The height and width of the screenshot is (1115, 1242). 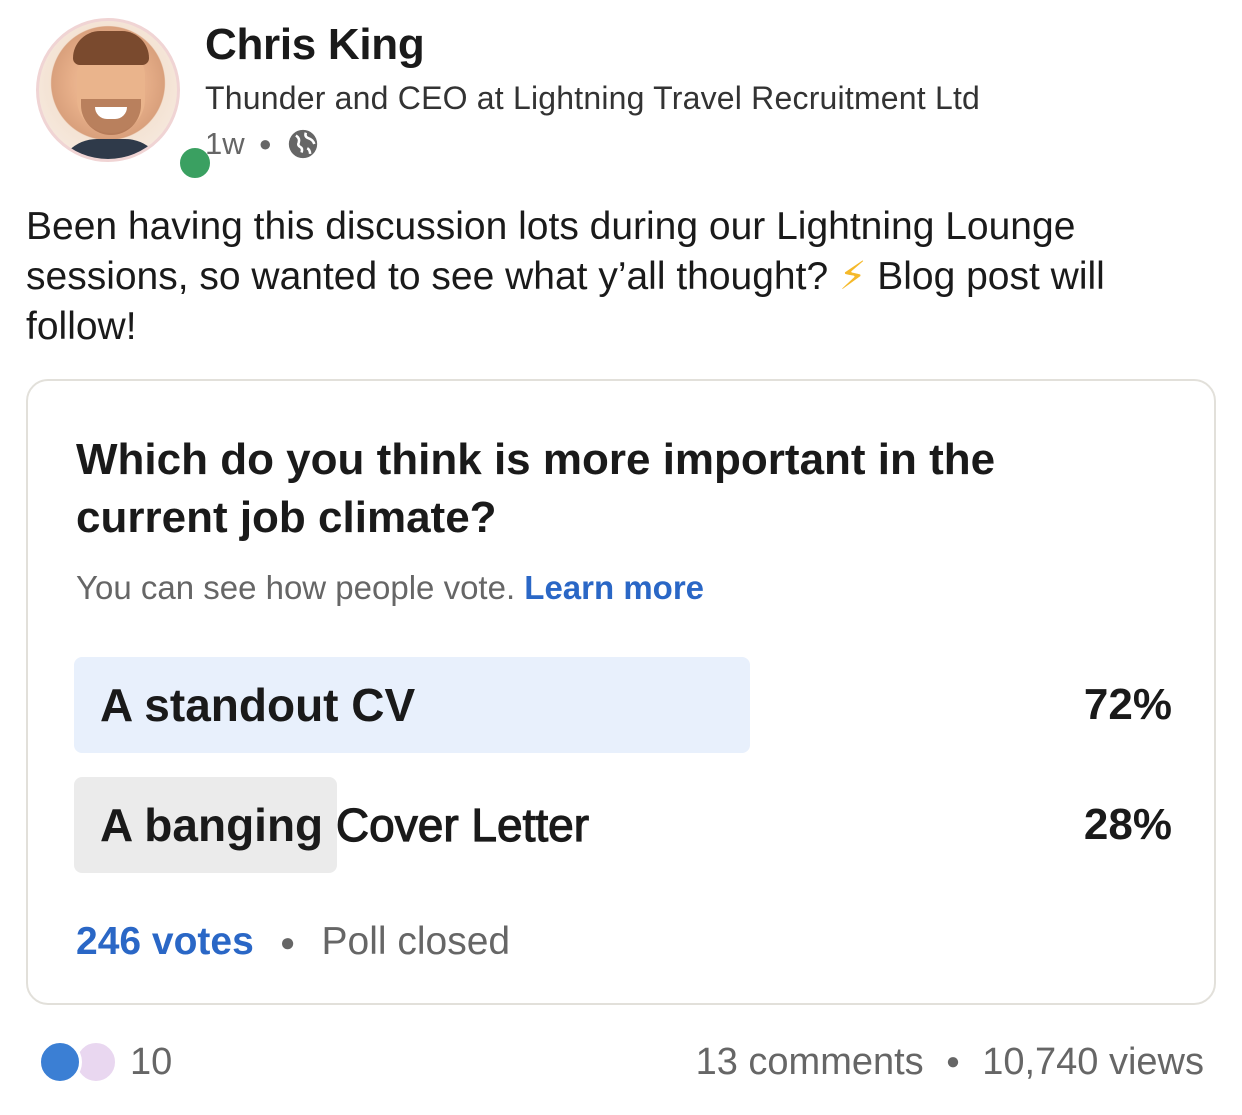 I want to click on reaction-count: 10, so click(x=151, y=1061).